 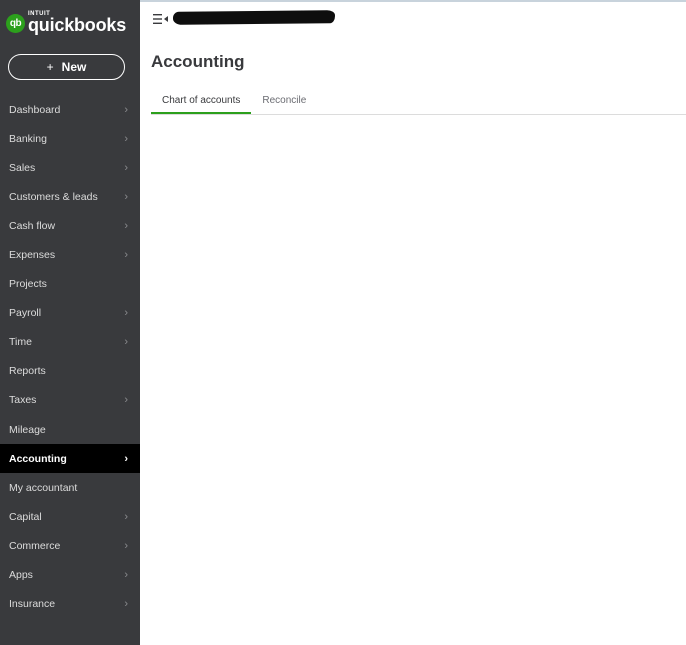 I want to click on plus-icon: +, so click(x=50, y=67).